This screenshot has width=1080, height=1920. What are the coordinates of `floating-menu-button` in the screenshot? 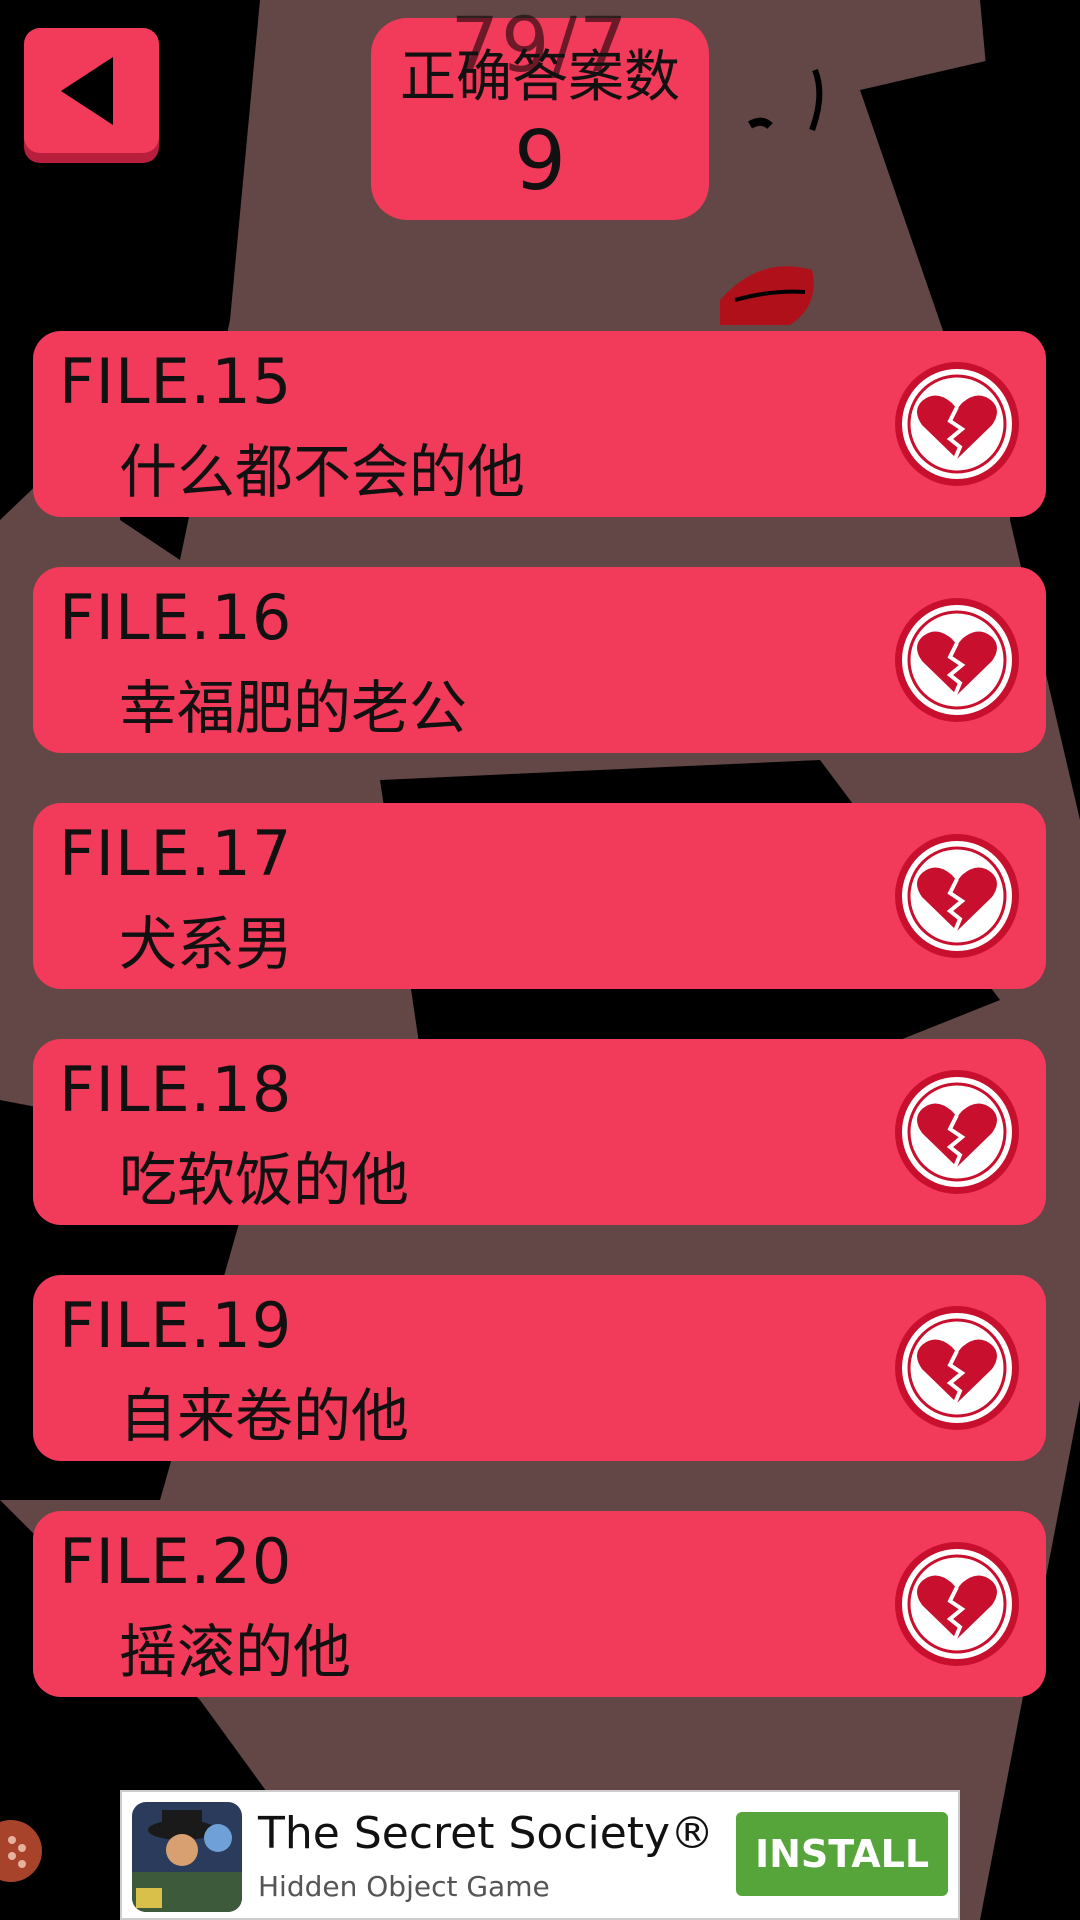 It's located at (21, 1851).